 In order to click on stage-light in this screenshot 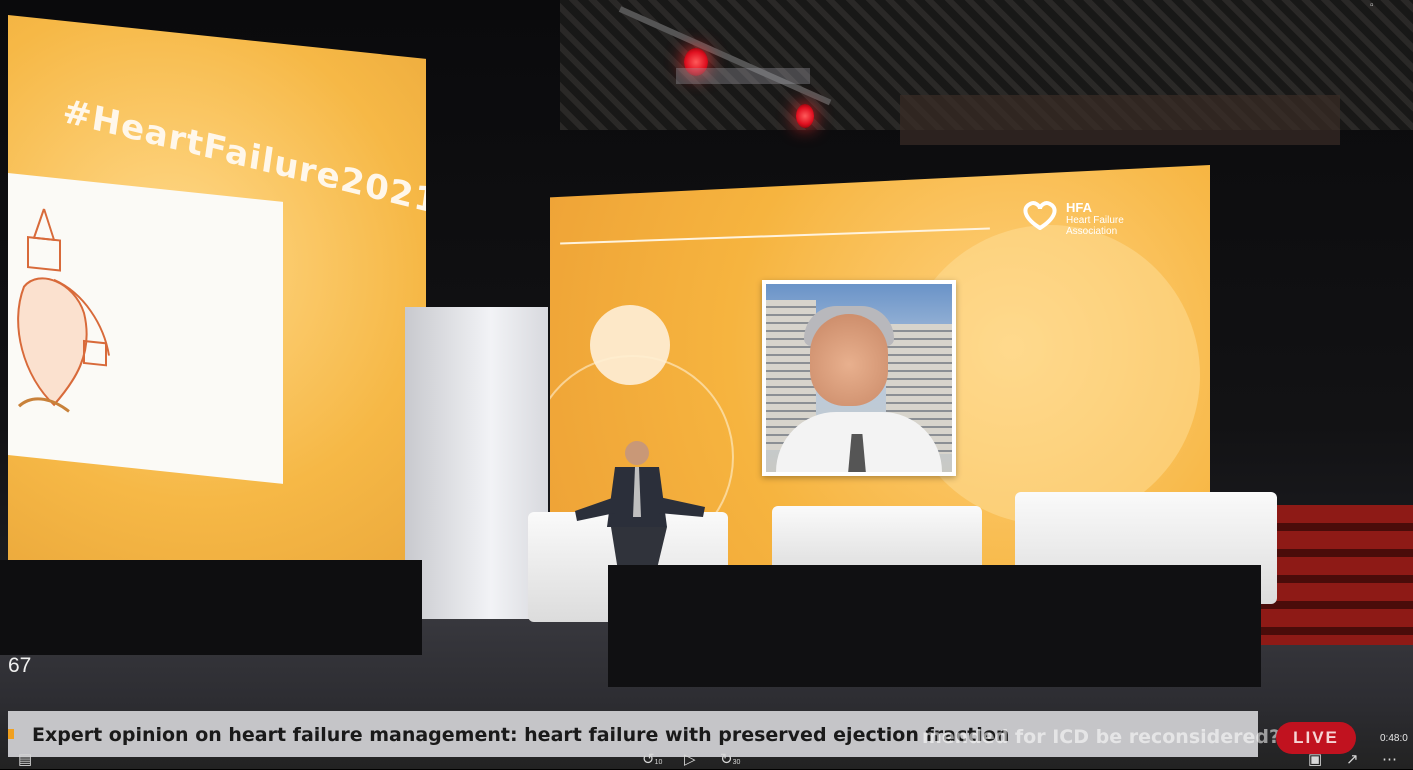, I will do `click(805, 116)`.